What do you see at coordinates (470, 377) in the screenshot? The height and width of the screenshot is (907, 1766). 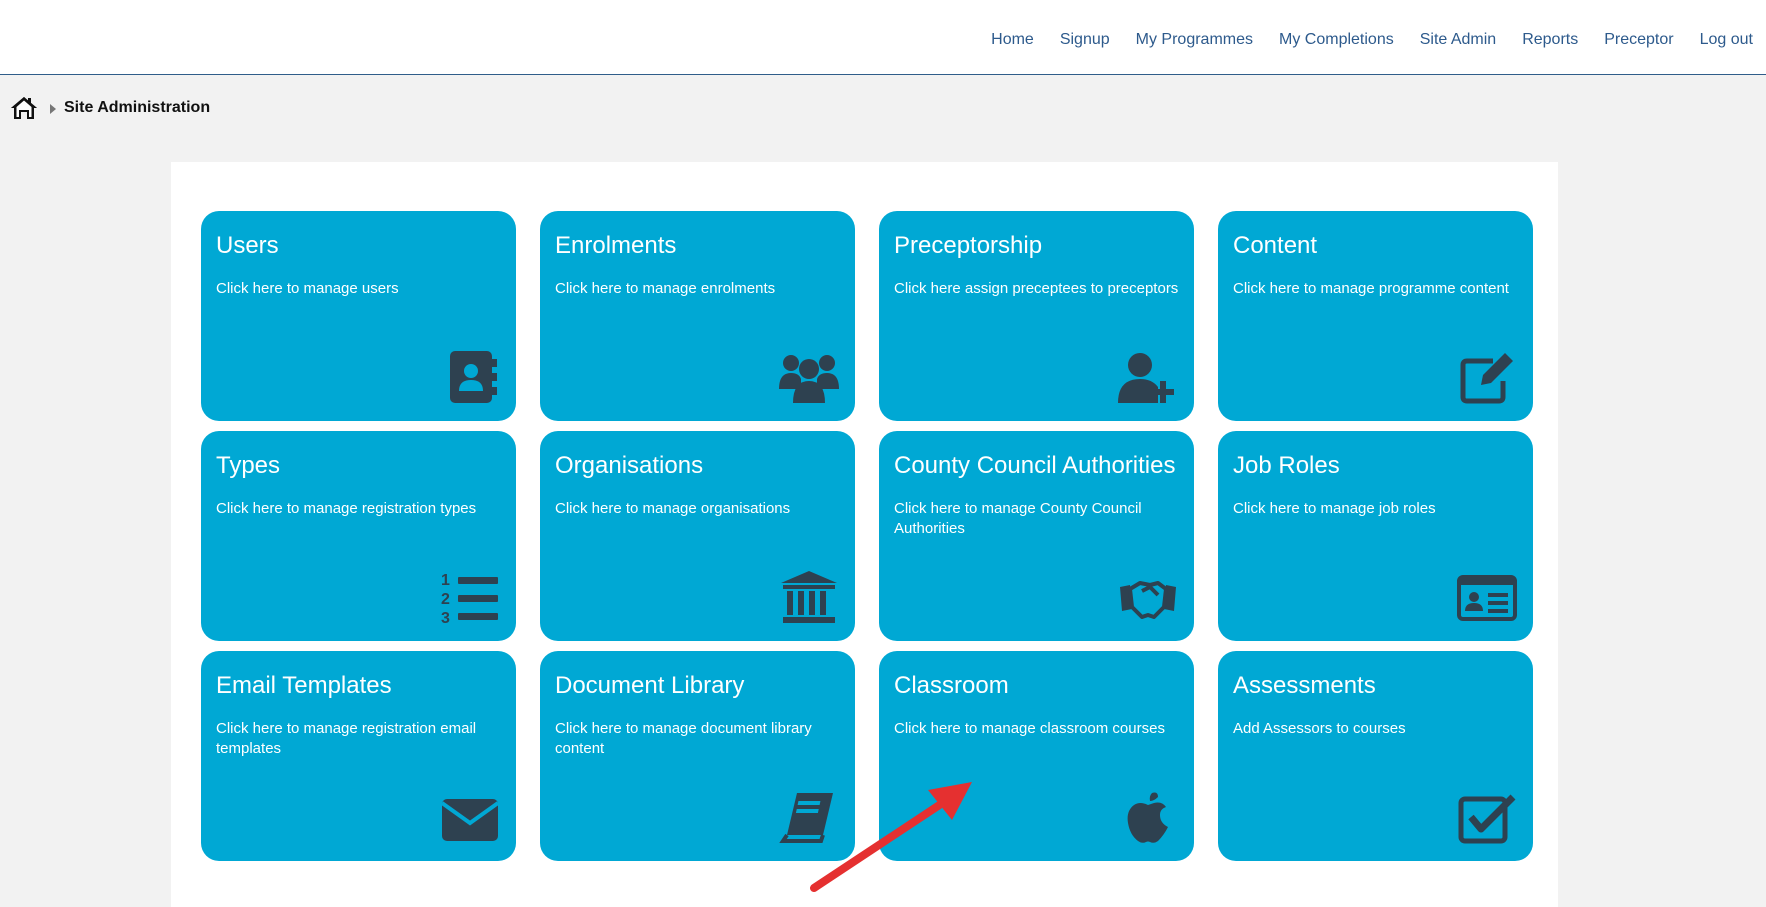 I see `address-book-icon` at bounding box center [470, 377].